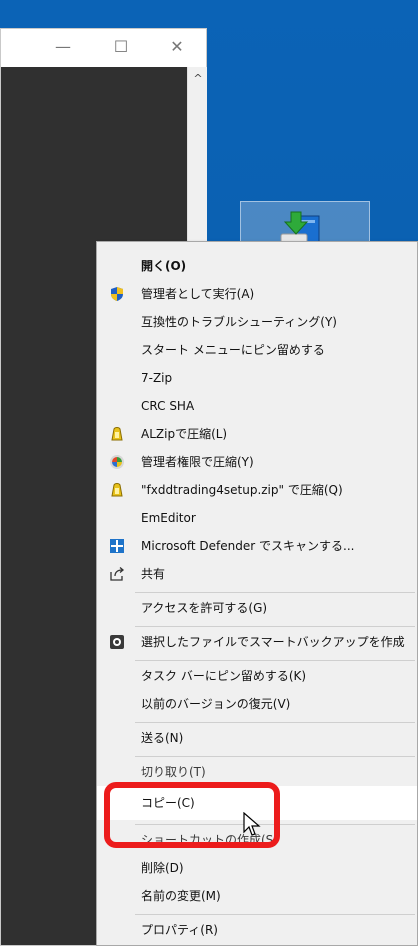  I want to click on window-titlebar: — ☐ ✕, so click(103, 48).